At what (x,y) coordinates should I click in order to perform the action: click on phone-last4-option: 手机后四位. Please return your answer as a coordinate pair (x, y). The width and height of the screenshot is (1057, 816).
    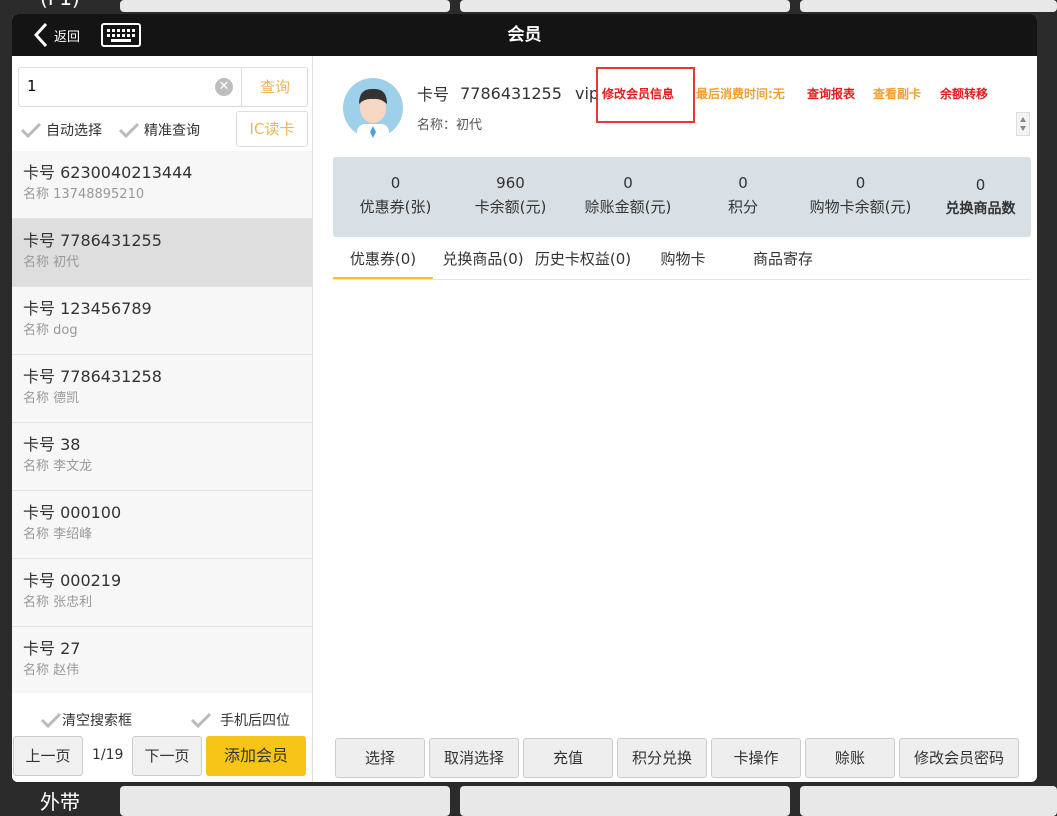
    Looking at the image, I should click on (240, 720).